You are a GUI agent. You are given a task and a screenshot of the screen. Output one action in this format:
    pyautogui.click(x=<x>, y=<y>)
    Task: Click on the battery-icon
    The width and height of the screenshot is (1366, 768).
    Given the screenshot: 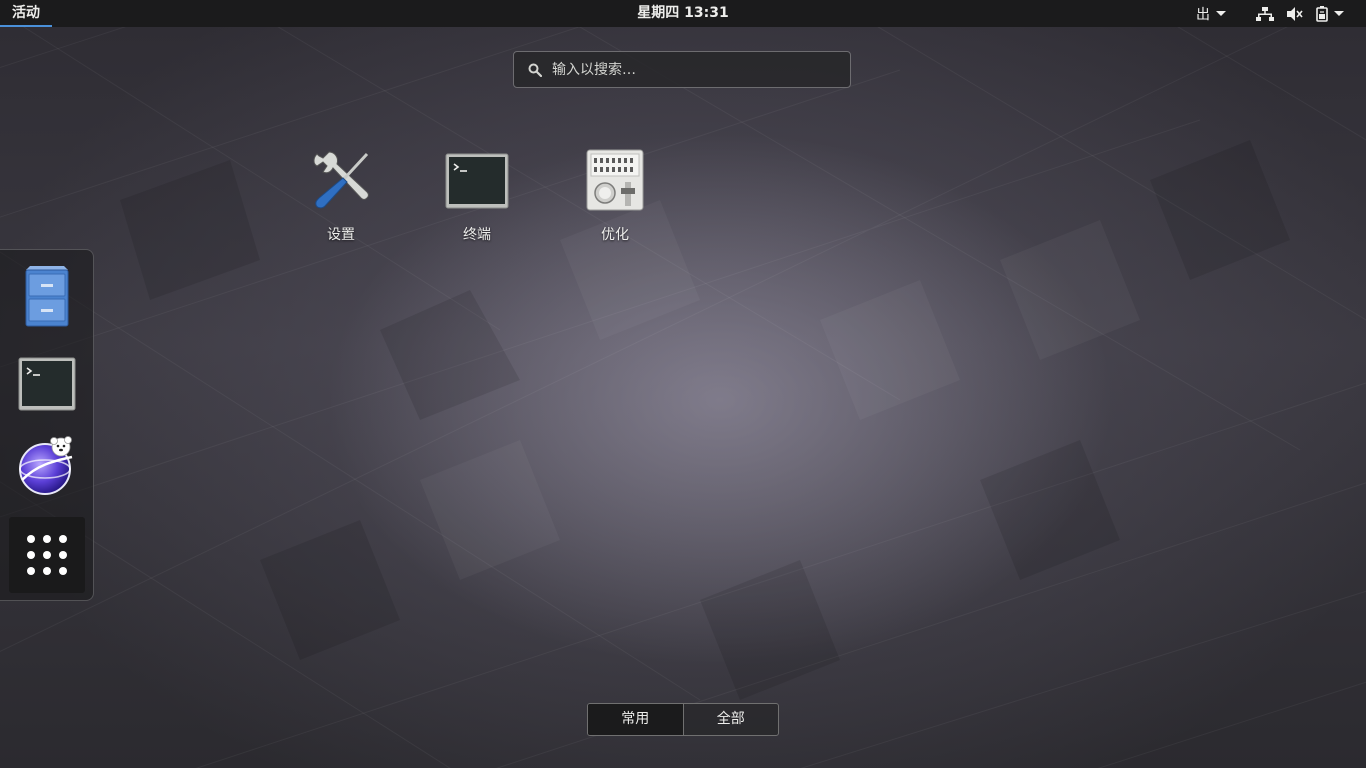 What is the action you would take?
    pyautogui.click(x=1322, y=13)
    